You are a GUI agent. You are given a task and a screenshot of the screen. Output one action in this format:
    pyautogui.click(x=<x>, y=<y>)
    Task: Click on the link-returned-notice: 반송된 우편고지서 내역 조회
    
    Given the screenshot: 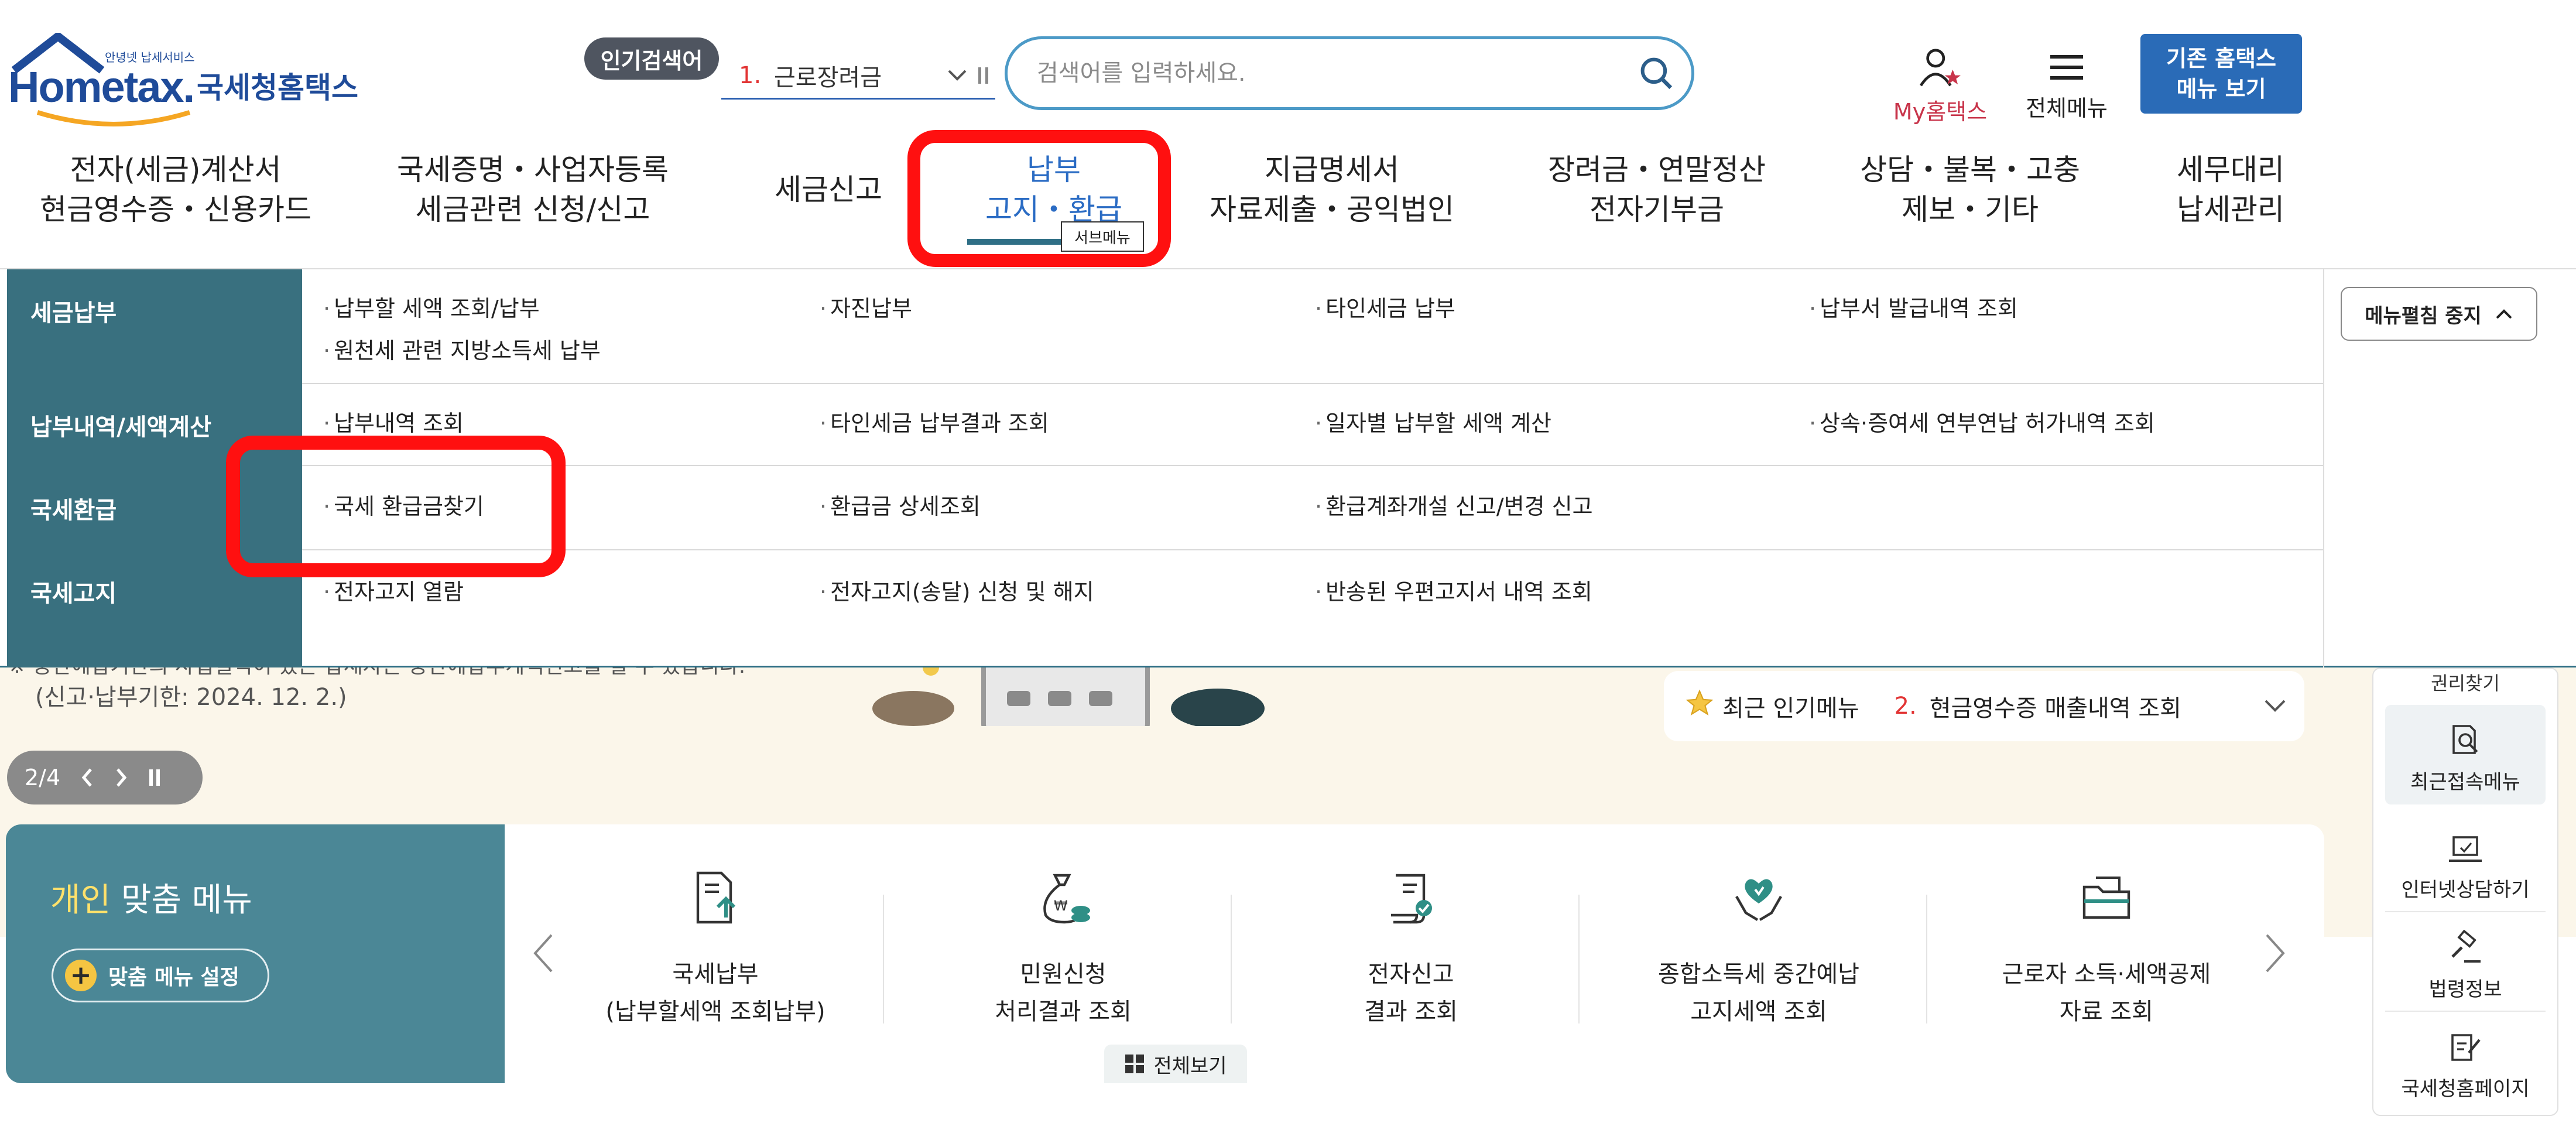 What is the action you would take?
    pyautogui.click(x=1453, y=590)
    